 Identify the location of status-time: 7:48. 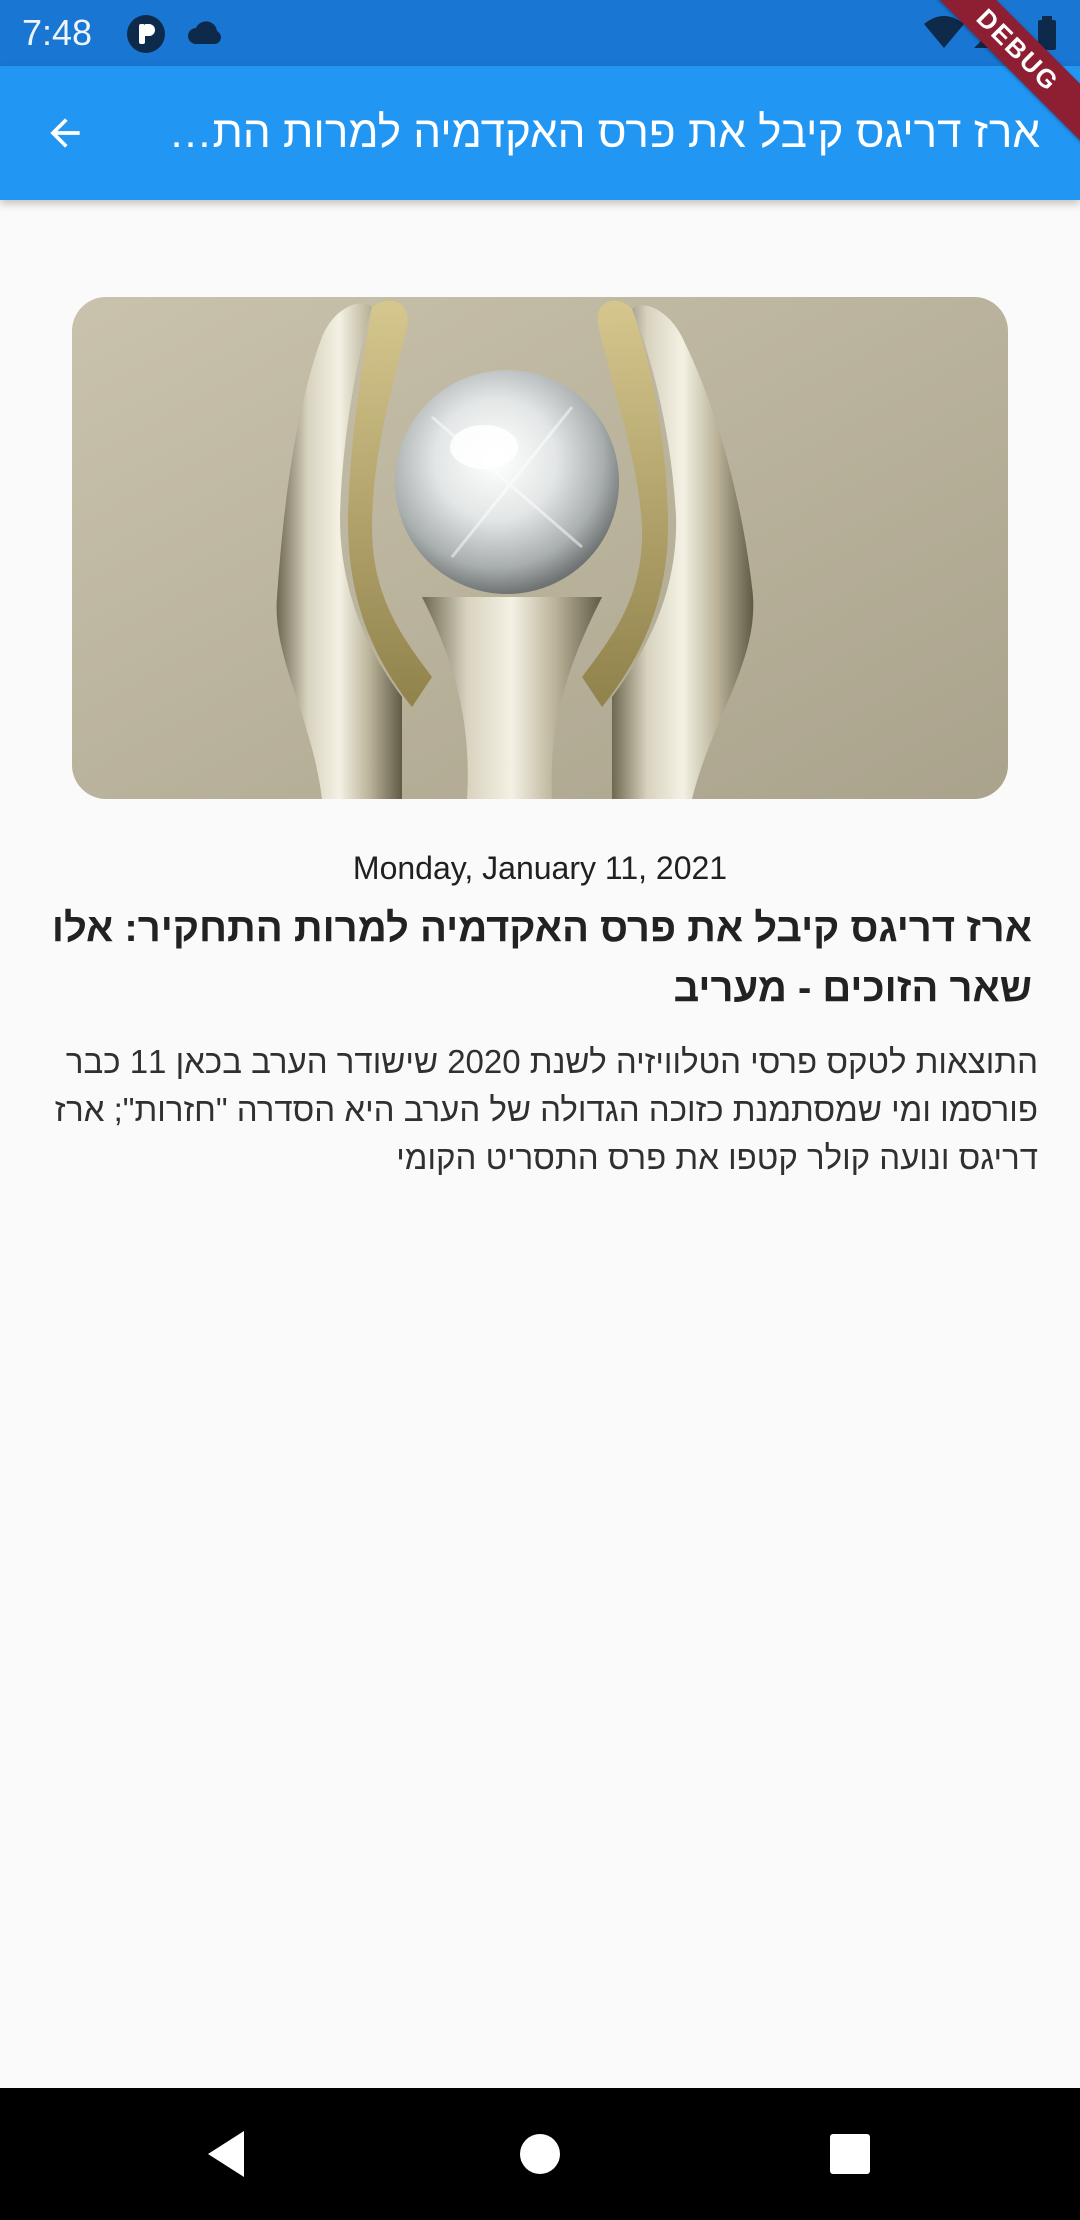
(57, 32).